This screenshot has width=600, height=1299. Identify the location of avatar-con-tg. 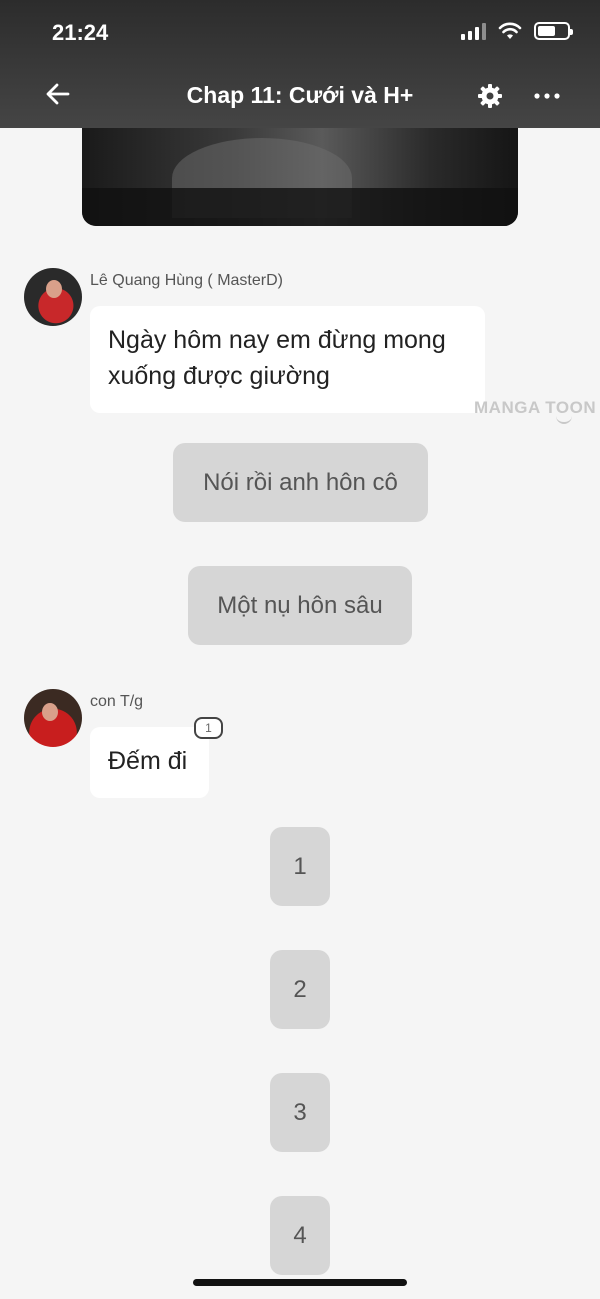
(53, 718).